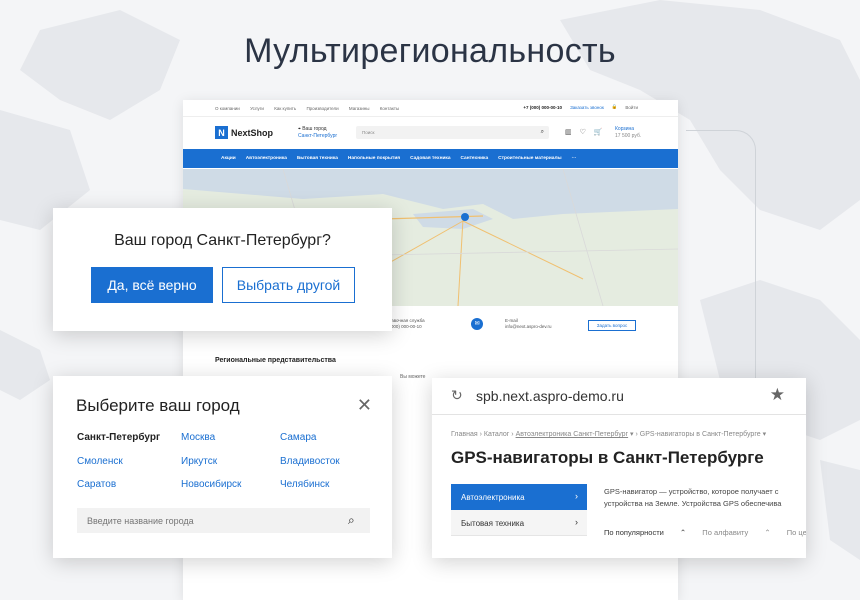 This screenshot has height=600, width=860. I want to click on email-block: E-mail info@next.aspro-dev.ru, so click(528, 324).